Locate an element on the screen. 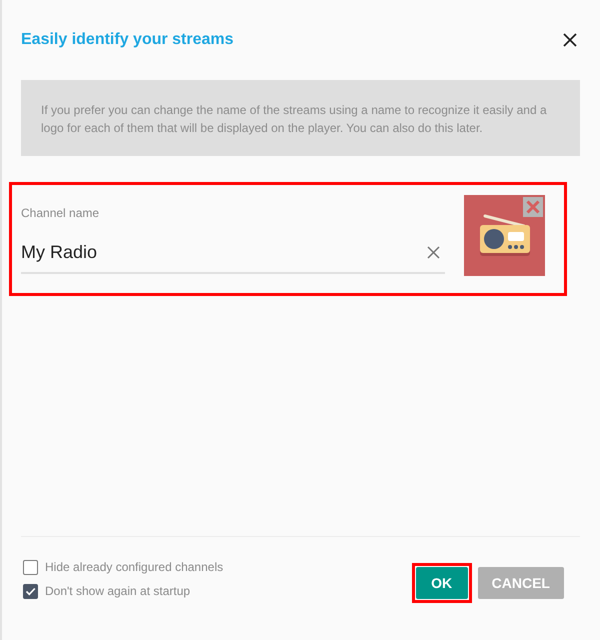 The image size is (600, 640). cancel-button: CANCEL is located at coordinates (521, 583).